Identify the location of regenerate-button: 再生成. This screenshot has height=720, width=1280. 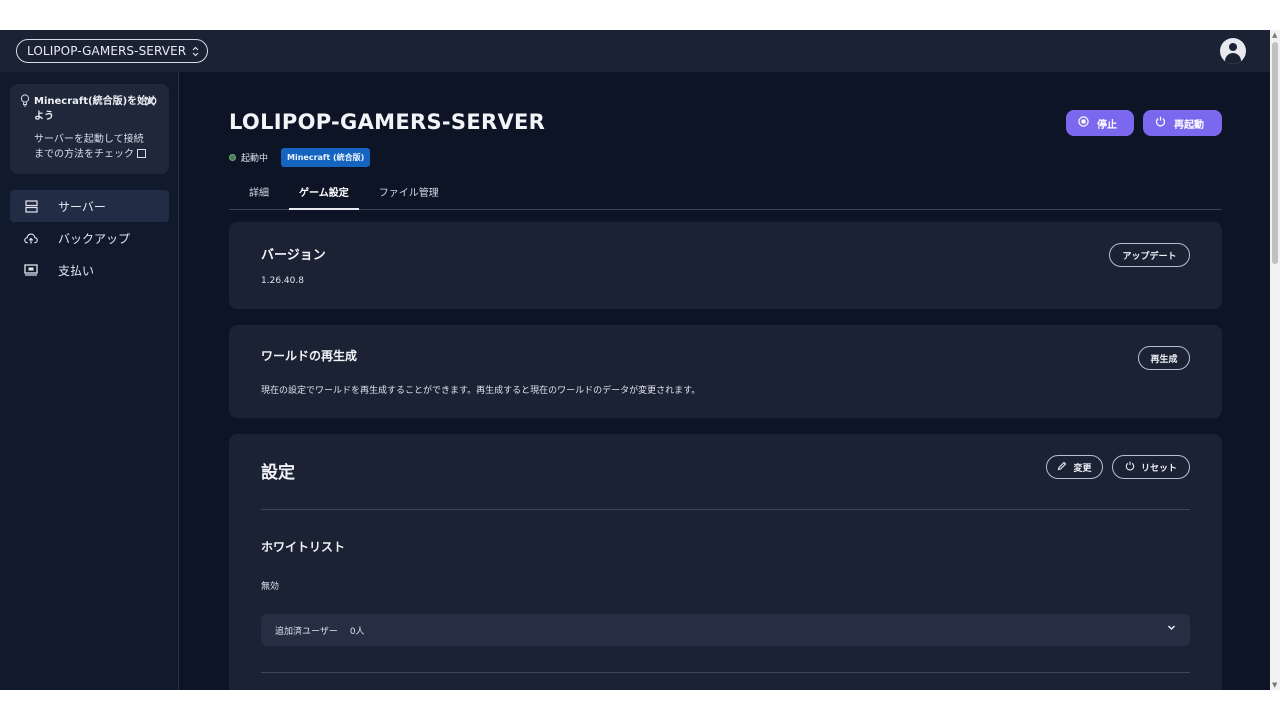
(1164, 358).